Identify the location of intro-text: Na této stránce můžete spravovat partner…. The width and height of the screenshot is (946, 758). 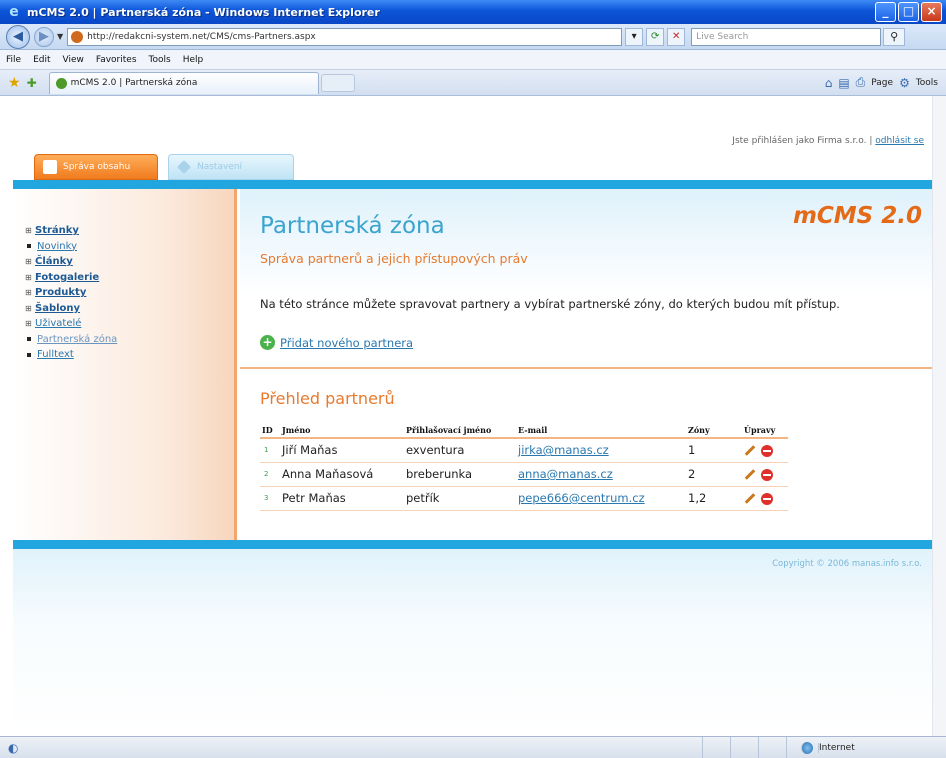
(550, 304).